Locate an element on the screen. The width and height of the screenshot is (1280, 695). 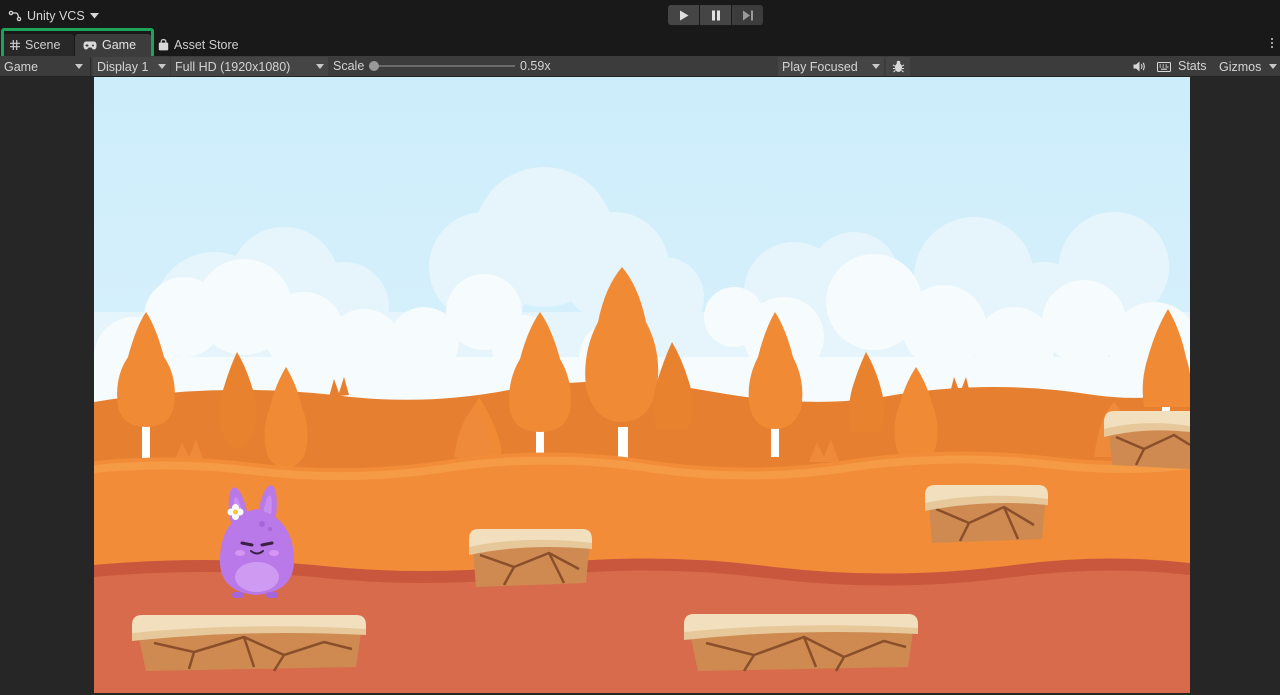
display-value: Display 1 is located at coordinates (123, 66).